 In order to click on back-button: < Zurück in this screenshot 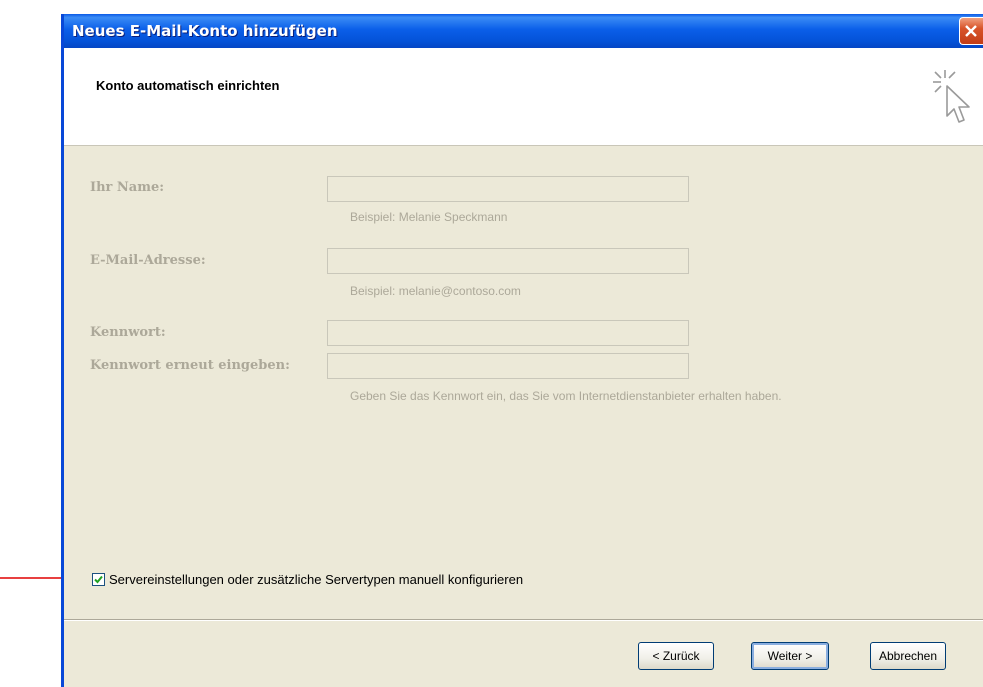, I will do `click(676, 656)`.